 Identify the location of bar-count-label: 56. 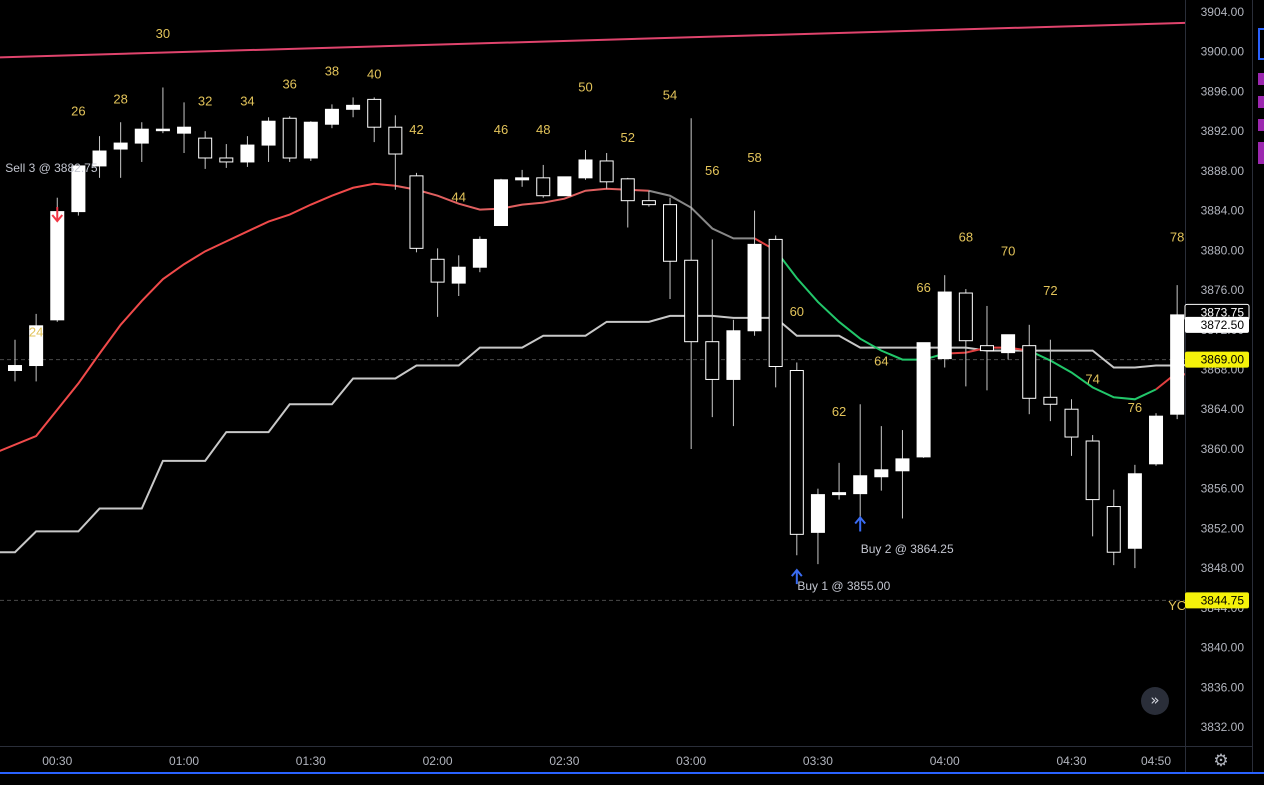
(712, 170).